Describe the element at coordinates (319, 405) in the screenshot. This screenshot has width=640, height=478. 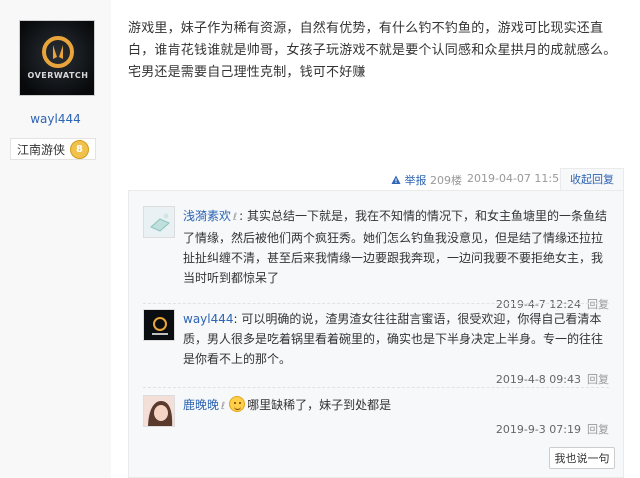
I see `reply-text: 哪里缺稀了，妹子到处都是` at that location.